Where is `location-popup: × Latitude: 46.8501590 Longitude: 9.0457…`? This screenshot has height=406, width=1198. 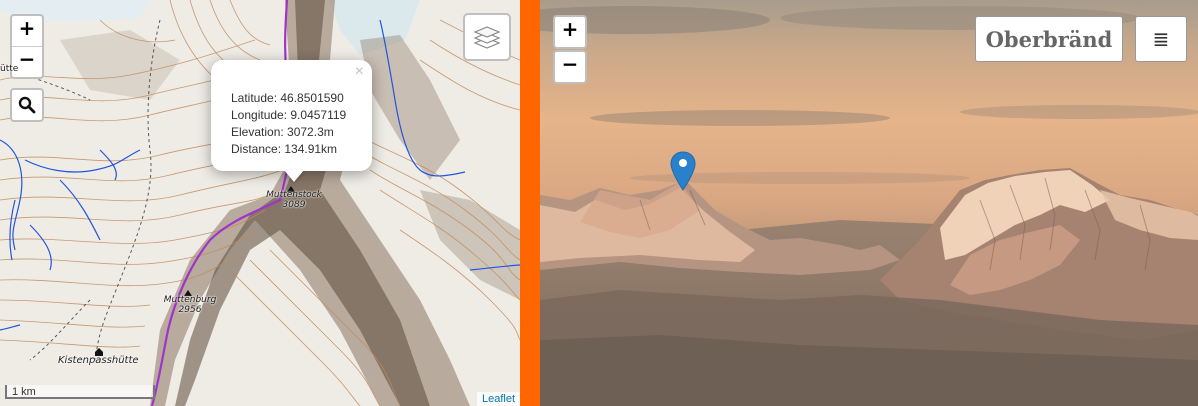 location-popup: × Latitude: 46.8501590 Longitude: 9.0457… is located at coordinates (291, 115).